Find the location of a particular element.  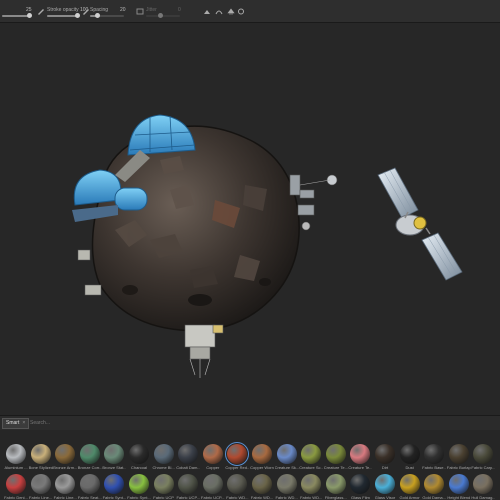

material-thumbnail: Copper is located at coordinates (213, 457).